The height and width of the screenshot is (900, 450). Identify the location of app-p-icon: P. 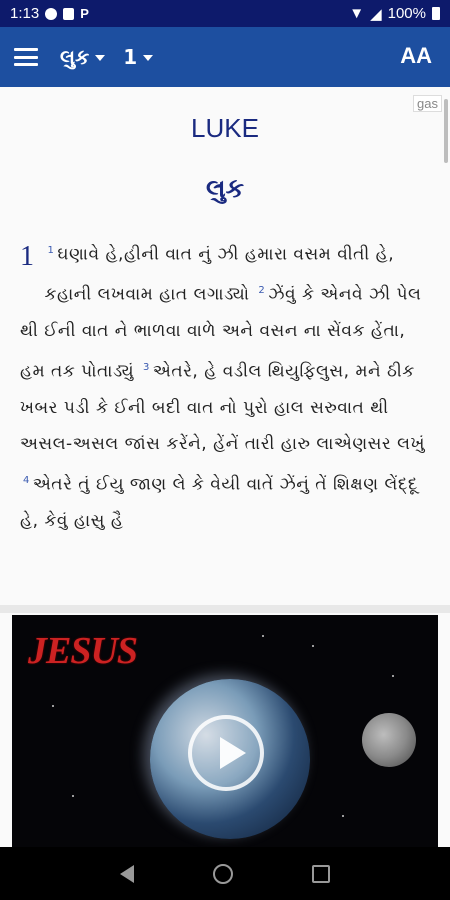
(84, 13).